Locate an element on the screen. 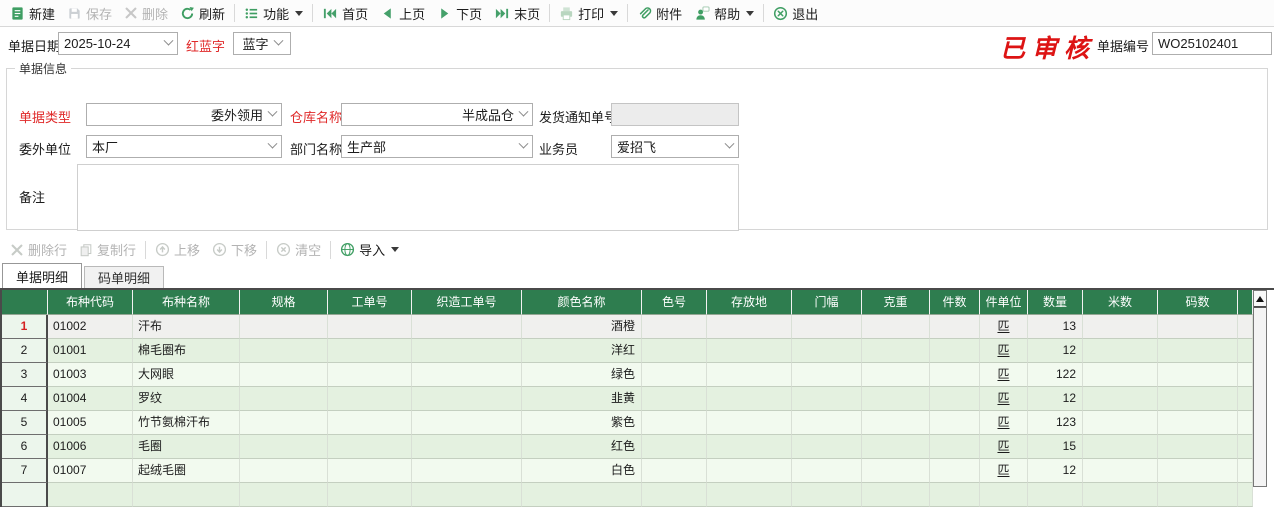 Image resolution: width=1274 pixels, height=507 pixels. last-page-button: 末页 is located at coordinates (517, 13).